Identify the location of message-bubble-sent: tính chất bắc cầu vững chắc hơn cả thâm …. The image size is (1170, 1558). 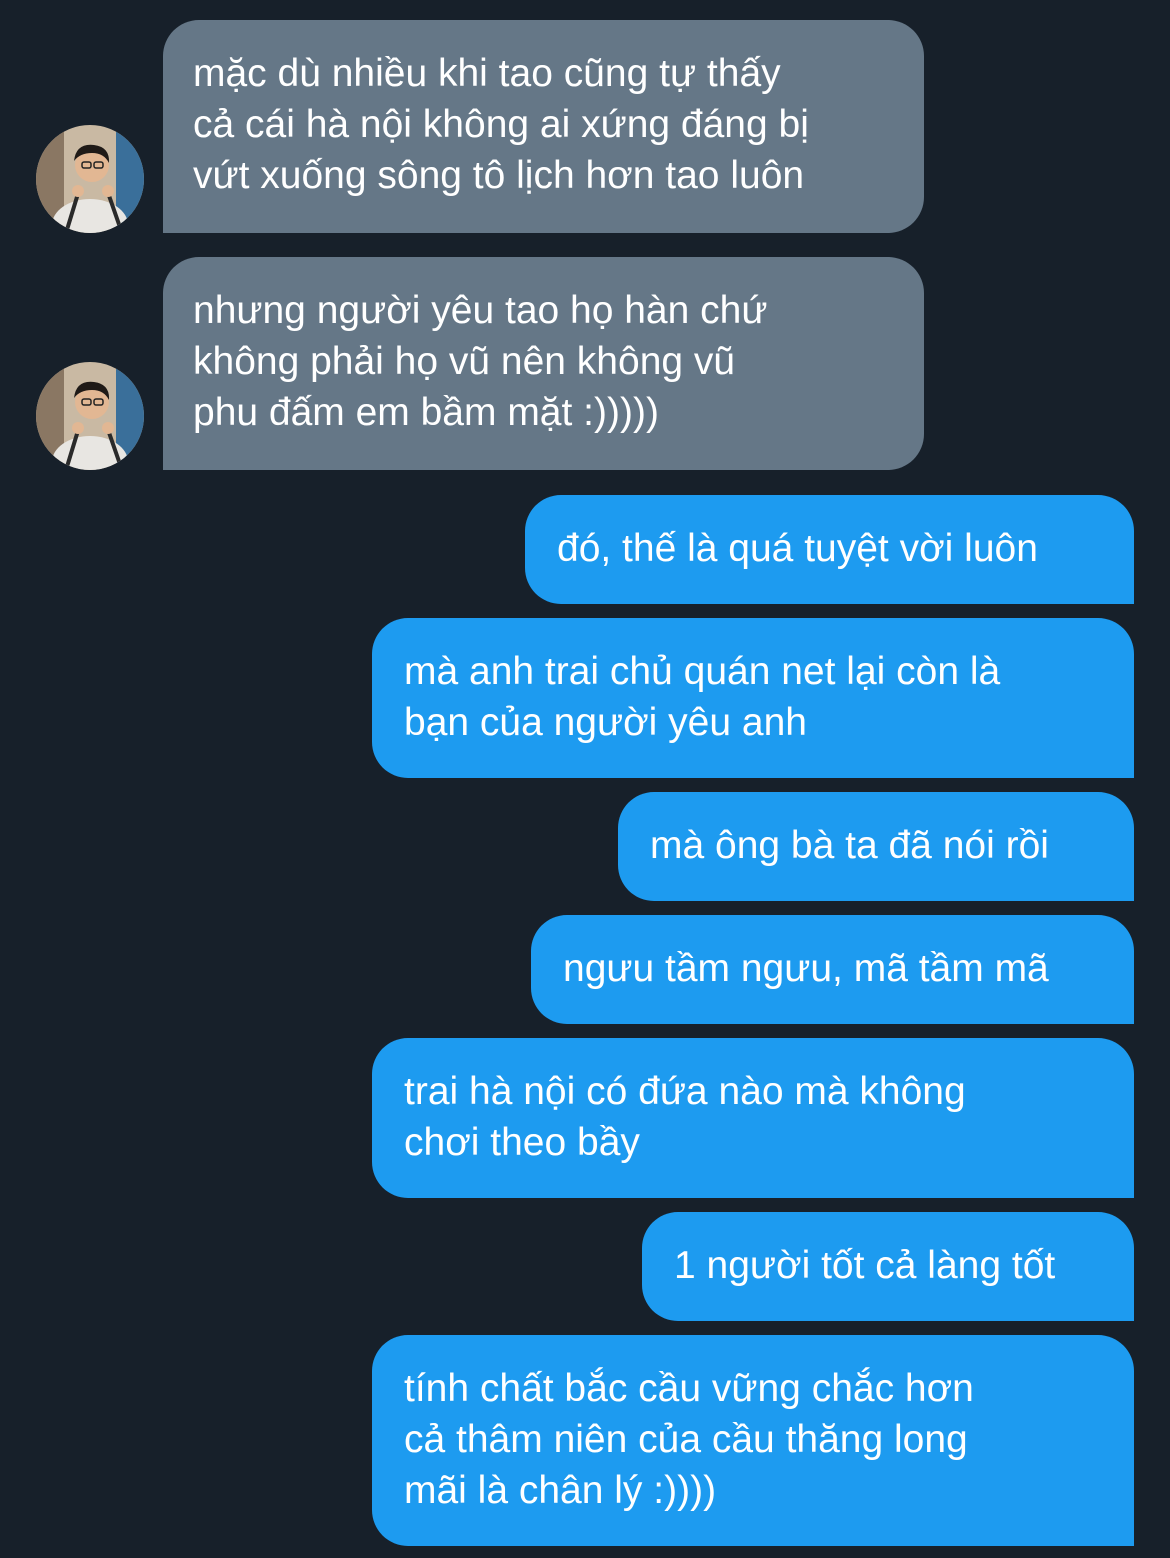
(753, 1440).